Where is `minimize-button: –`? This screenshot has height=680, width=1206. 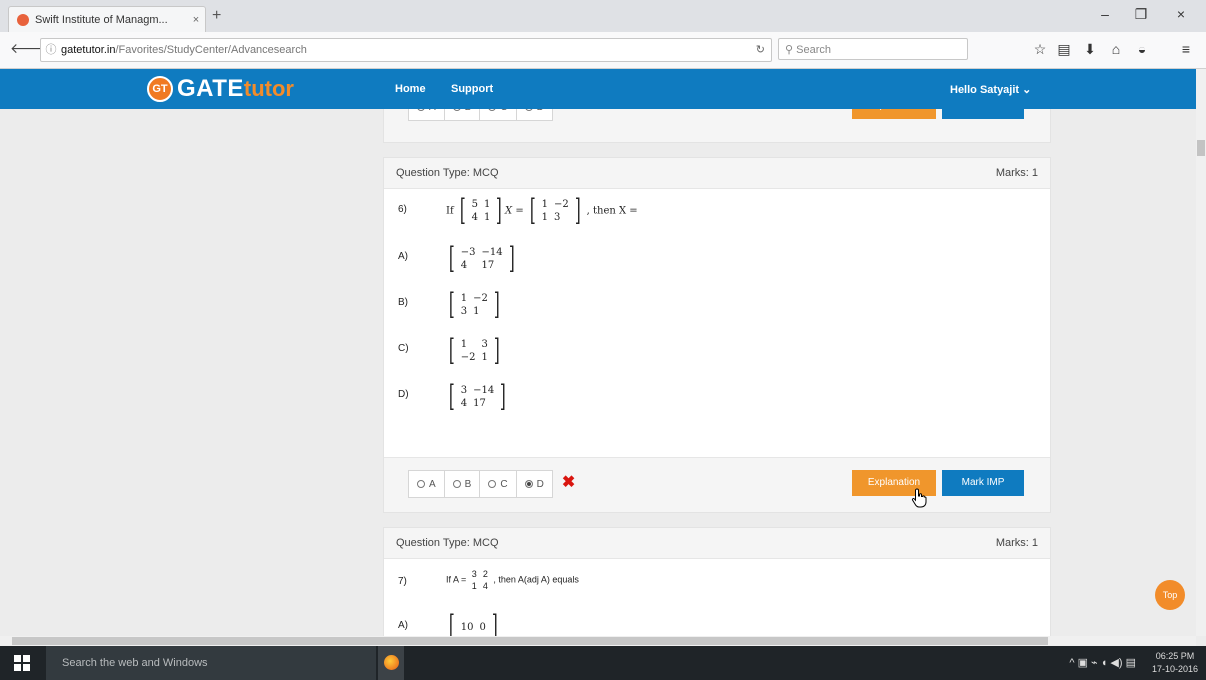
minimize-button: – is located at coordinates (1105, 14).